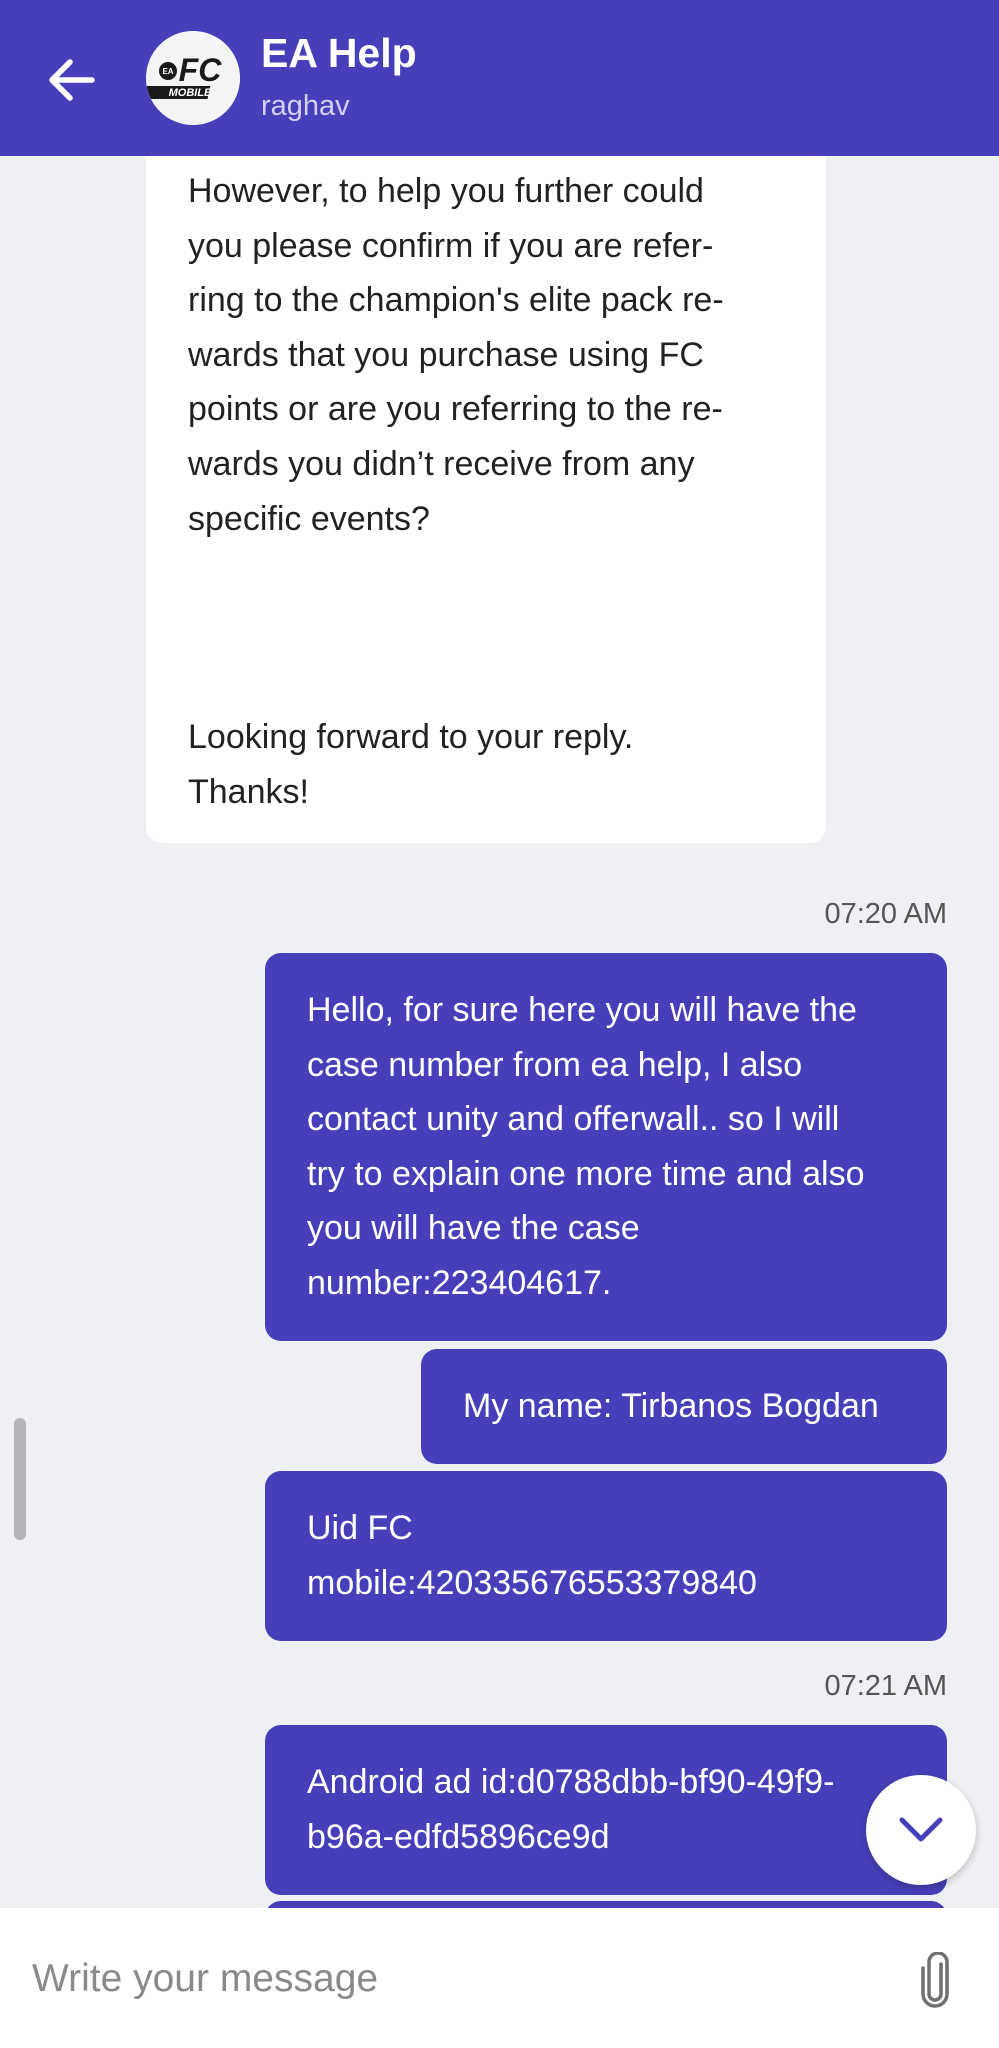 This screenshot has height=2048, width=999. Describe the element at coordinates (248, 791) in the screenshot. I see `text-line: Thanks!` at that location.